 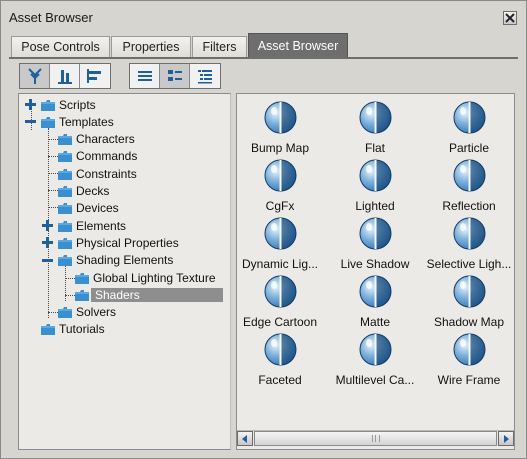 I want to click on asset-item-edge-cartoon: Edge Cartoon, so click(x=280, y=303).